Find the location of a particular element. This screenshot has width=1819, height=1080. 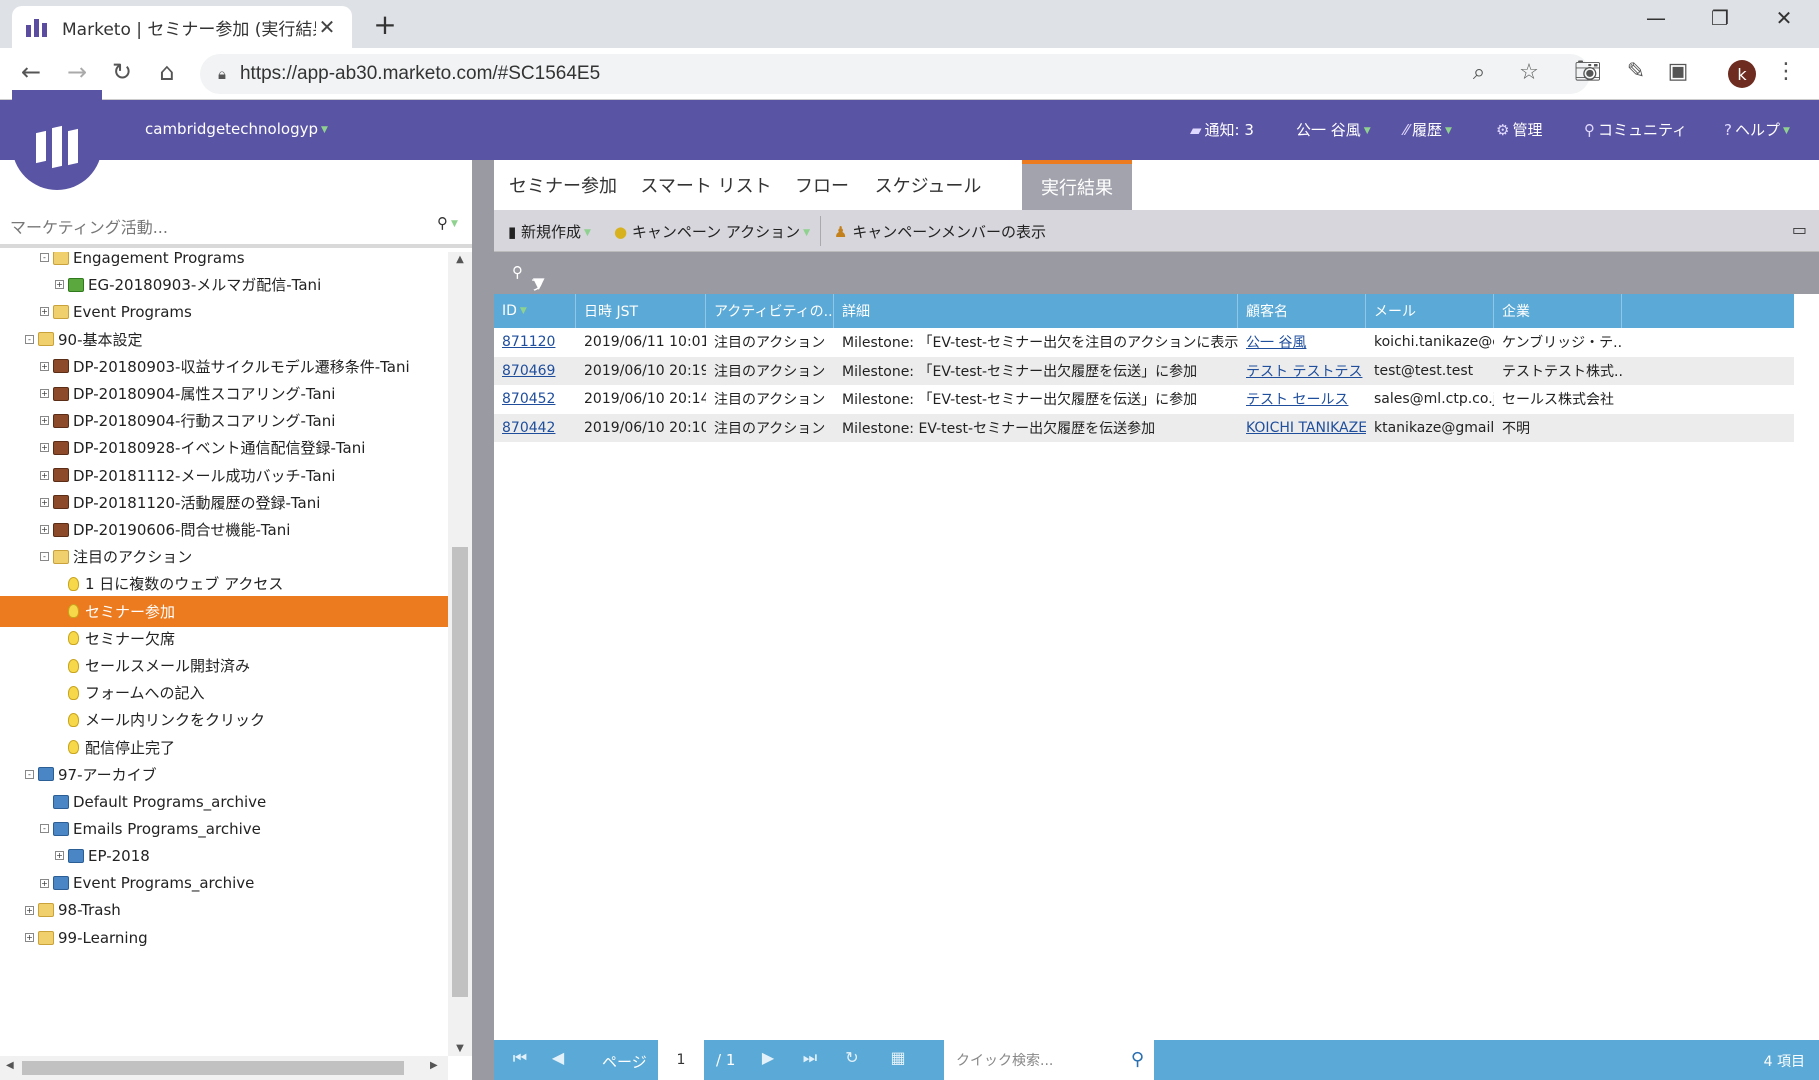

cell-link: 公一 谷風 is located at coordinates (1276, 342).